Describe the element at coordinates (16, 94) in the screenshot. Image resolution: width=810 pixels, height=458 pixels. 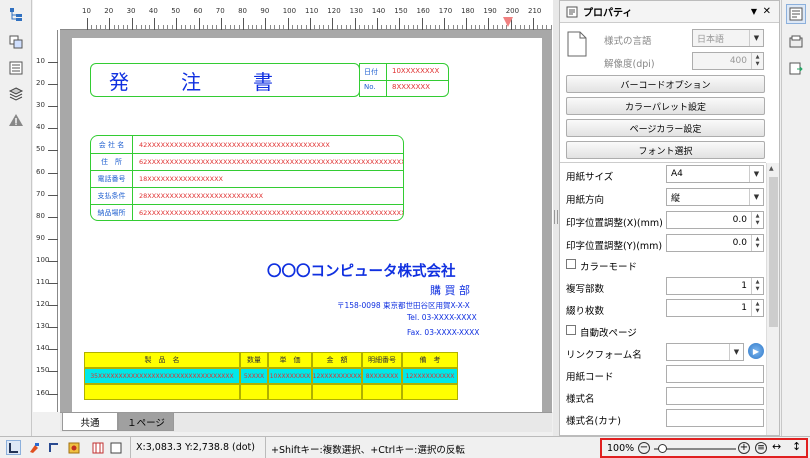
I see `stack-icon` at that location.